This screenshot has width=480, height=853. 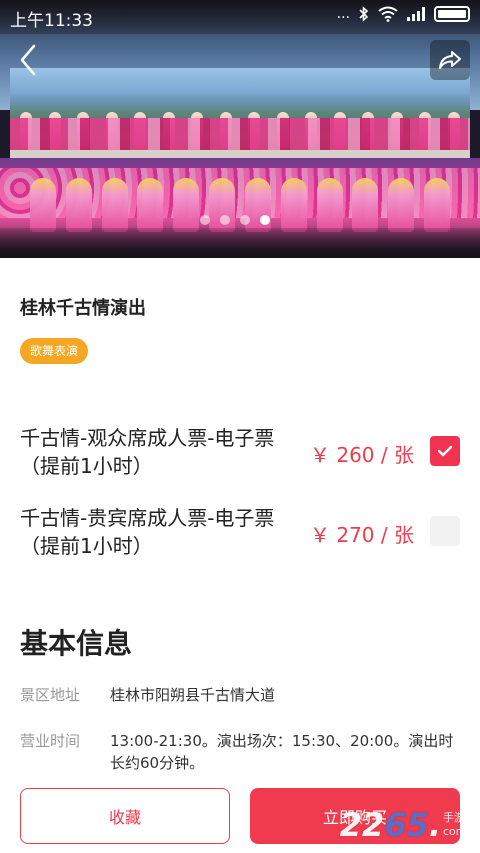 I want to click on battery-icon, so click(x=452, y=14).